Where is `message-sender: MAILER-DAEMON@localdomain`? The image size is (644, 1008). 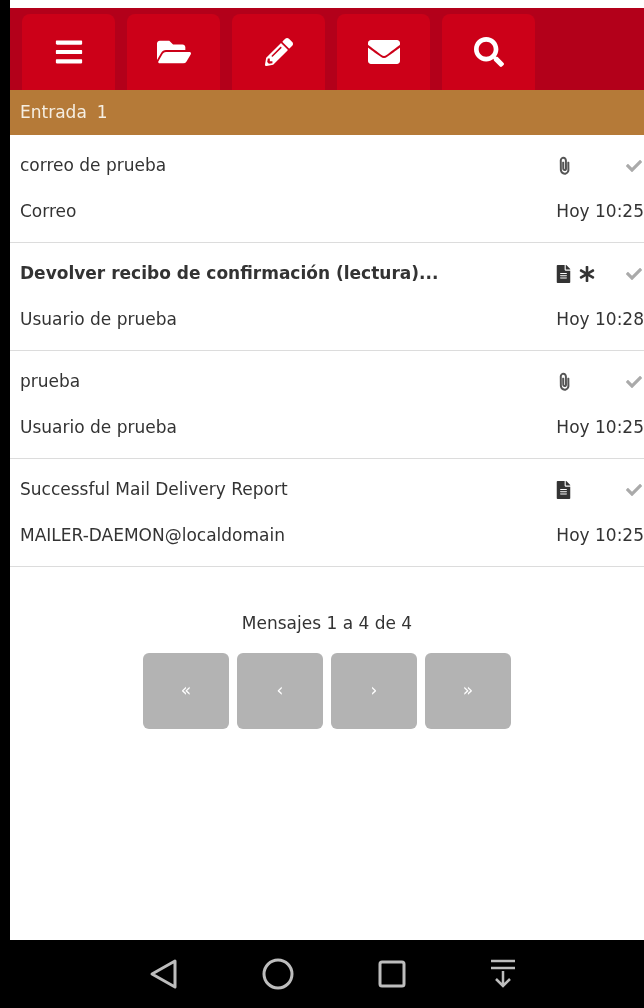 message-sender: MAILER-DAEMON@localdomain is located at coordinates (153, 535).